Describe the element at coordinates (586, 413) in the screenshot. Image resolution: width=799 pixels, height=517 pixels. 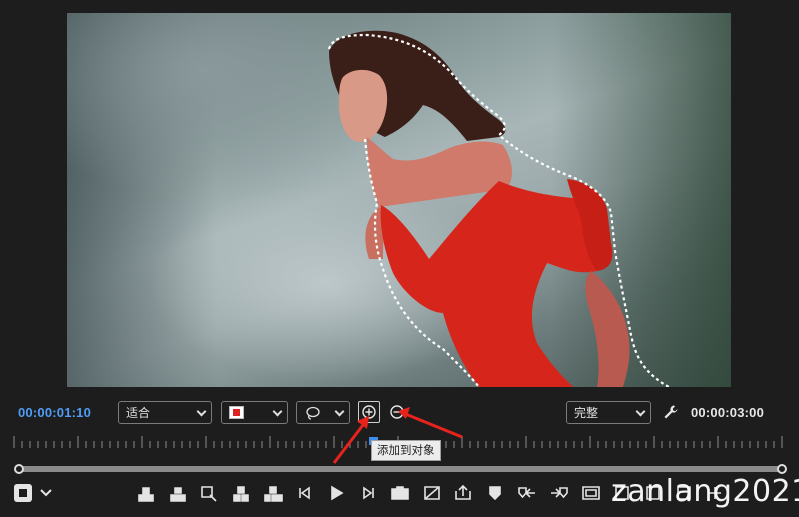
I see `playback-resolution-value: 完整` at that location.